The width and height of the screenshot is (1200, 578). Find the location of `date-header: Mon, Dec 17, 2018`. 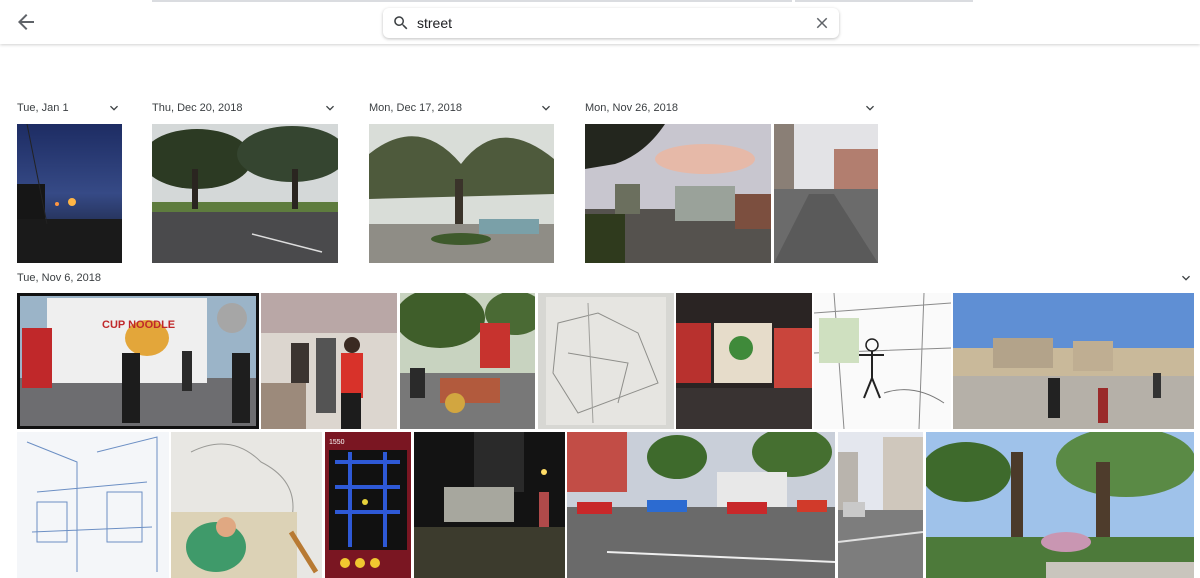

date-header: Mon, Dec 17, 2018 is located at coordinates (415, 108).